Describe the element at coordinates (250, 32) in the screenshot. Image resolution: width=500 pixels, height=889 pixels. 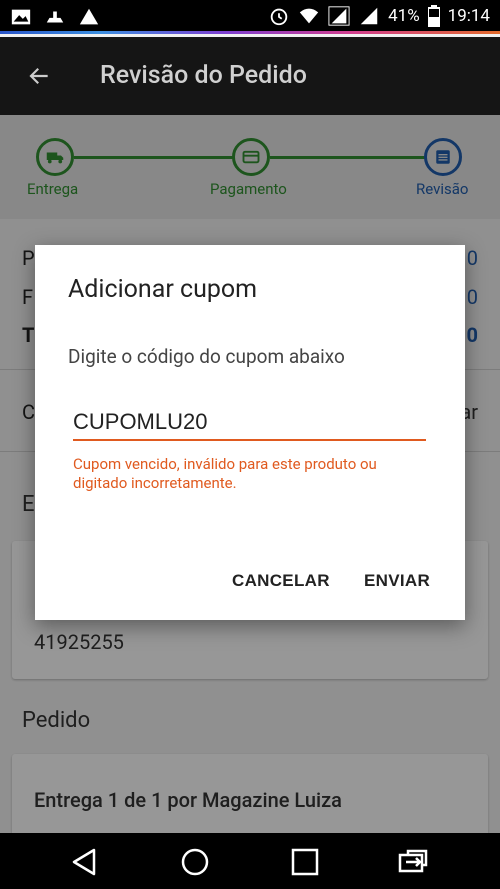
I see `status-gradient-strip` at that location.